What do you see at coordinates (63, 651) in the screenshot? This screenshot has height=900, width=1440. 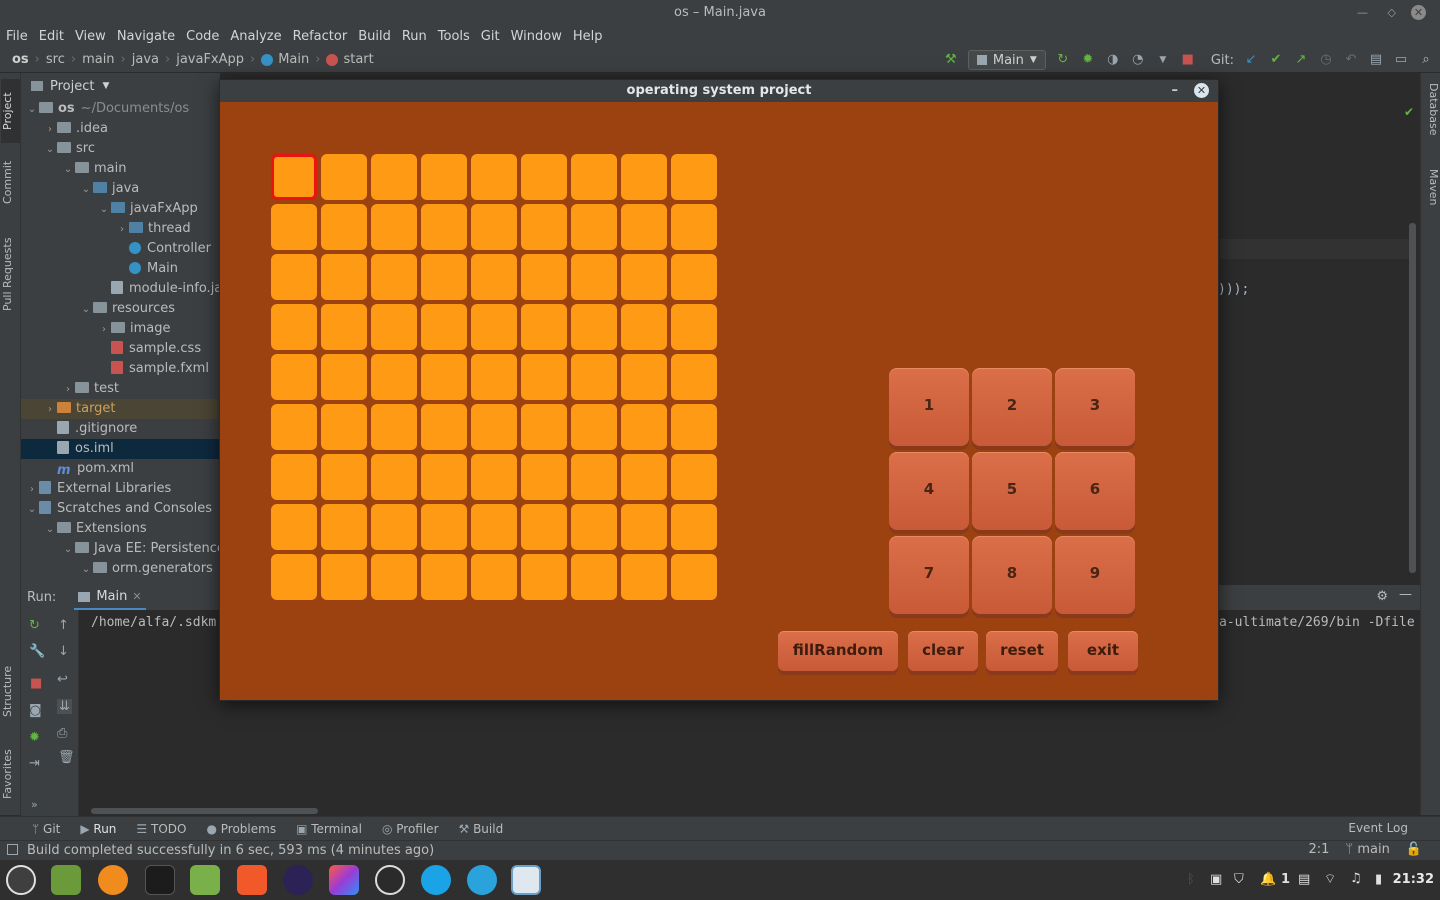 I see `scroll-down-icon: ↓` at bounding box center [63, 651].